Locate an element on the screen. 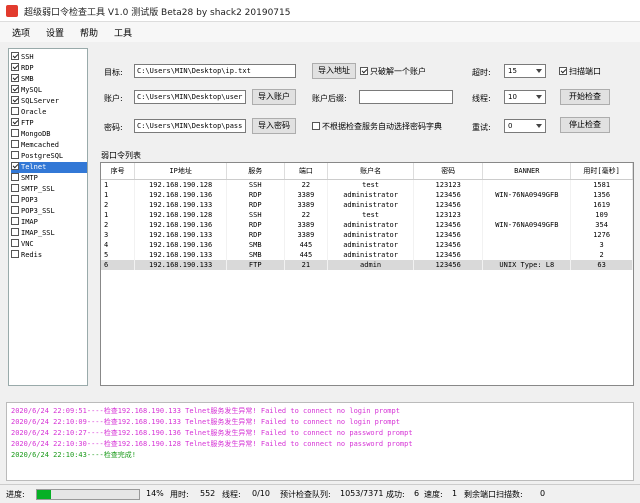  service-item-rdp: RDP is located at coordinates (49, 68).